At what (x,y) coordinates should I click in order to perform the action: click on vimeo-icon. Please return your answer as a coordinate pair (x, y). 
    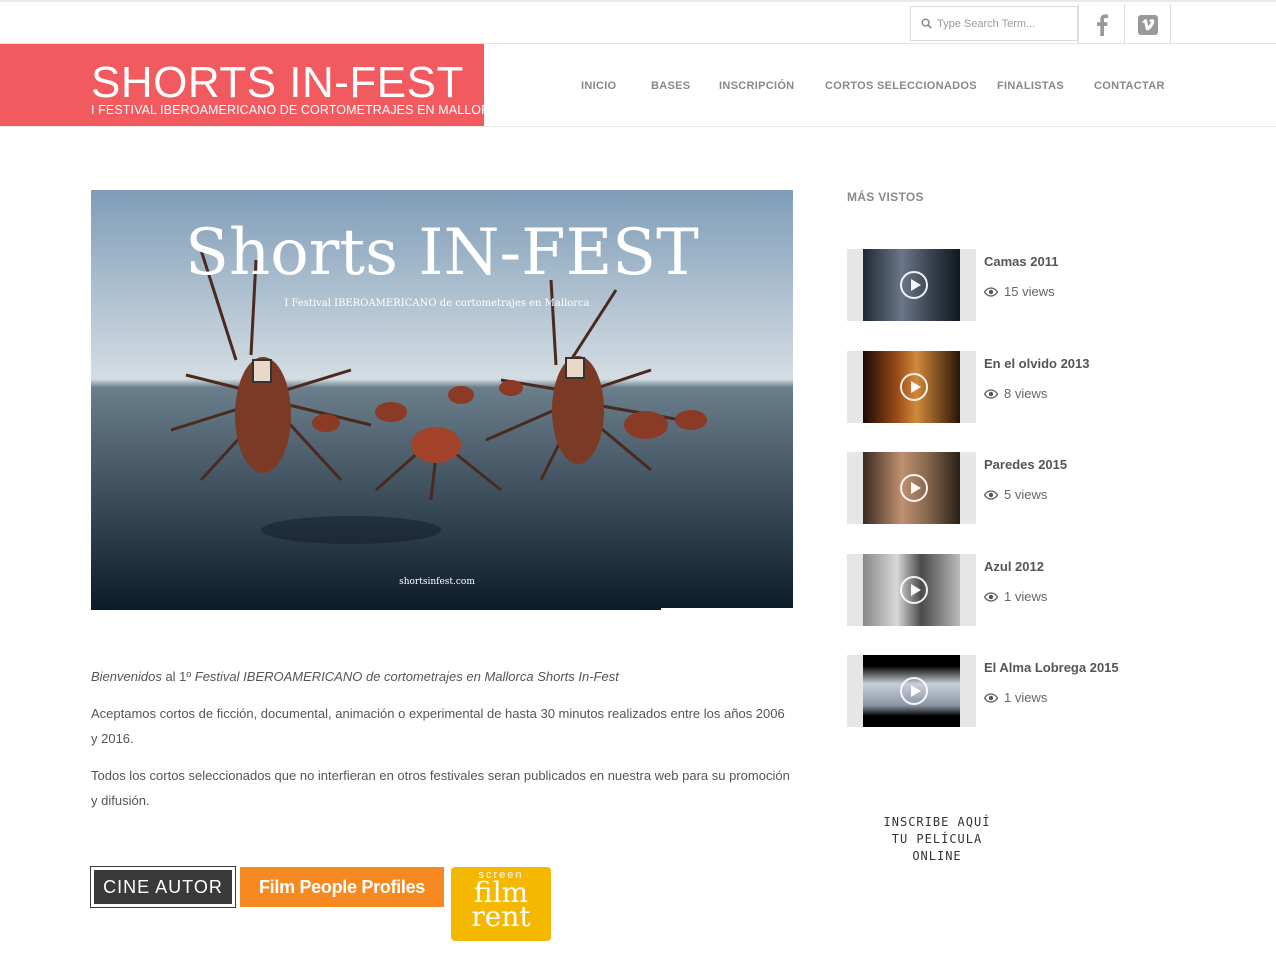
    Looking at the image, I should click on (1147, 24).